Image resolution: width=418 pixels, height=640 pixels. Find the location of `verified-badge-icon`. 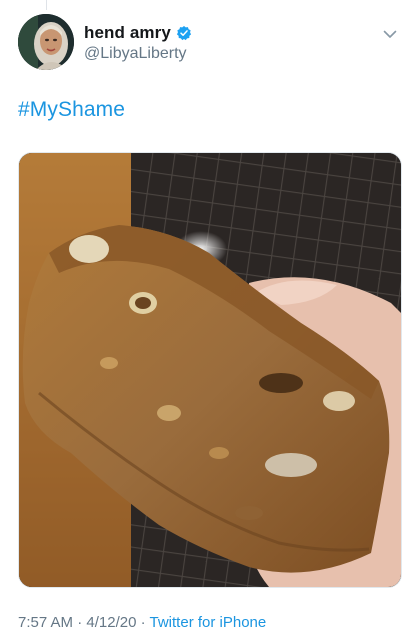

verified-badge-icon is located at coordinates (184, 33).